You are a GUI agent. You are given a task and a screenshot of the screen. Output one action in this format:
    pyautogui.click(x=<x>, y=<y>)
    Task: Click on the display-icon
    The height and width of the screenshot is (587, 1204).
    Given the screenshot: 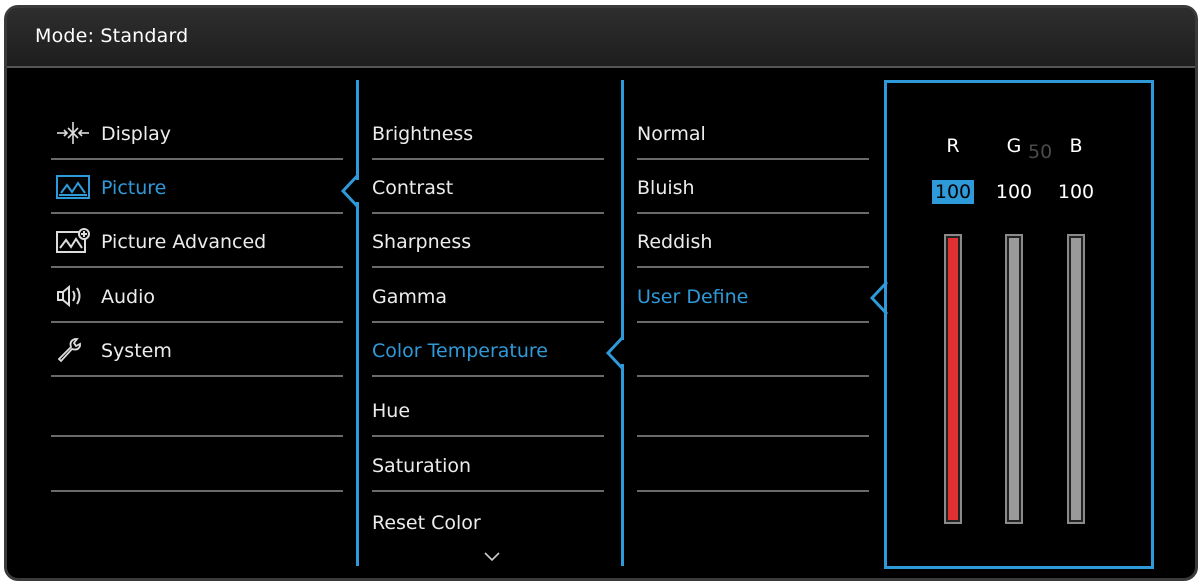 What is the action you would take?
    pyautogui.click(x=73, y=133)
    